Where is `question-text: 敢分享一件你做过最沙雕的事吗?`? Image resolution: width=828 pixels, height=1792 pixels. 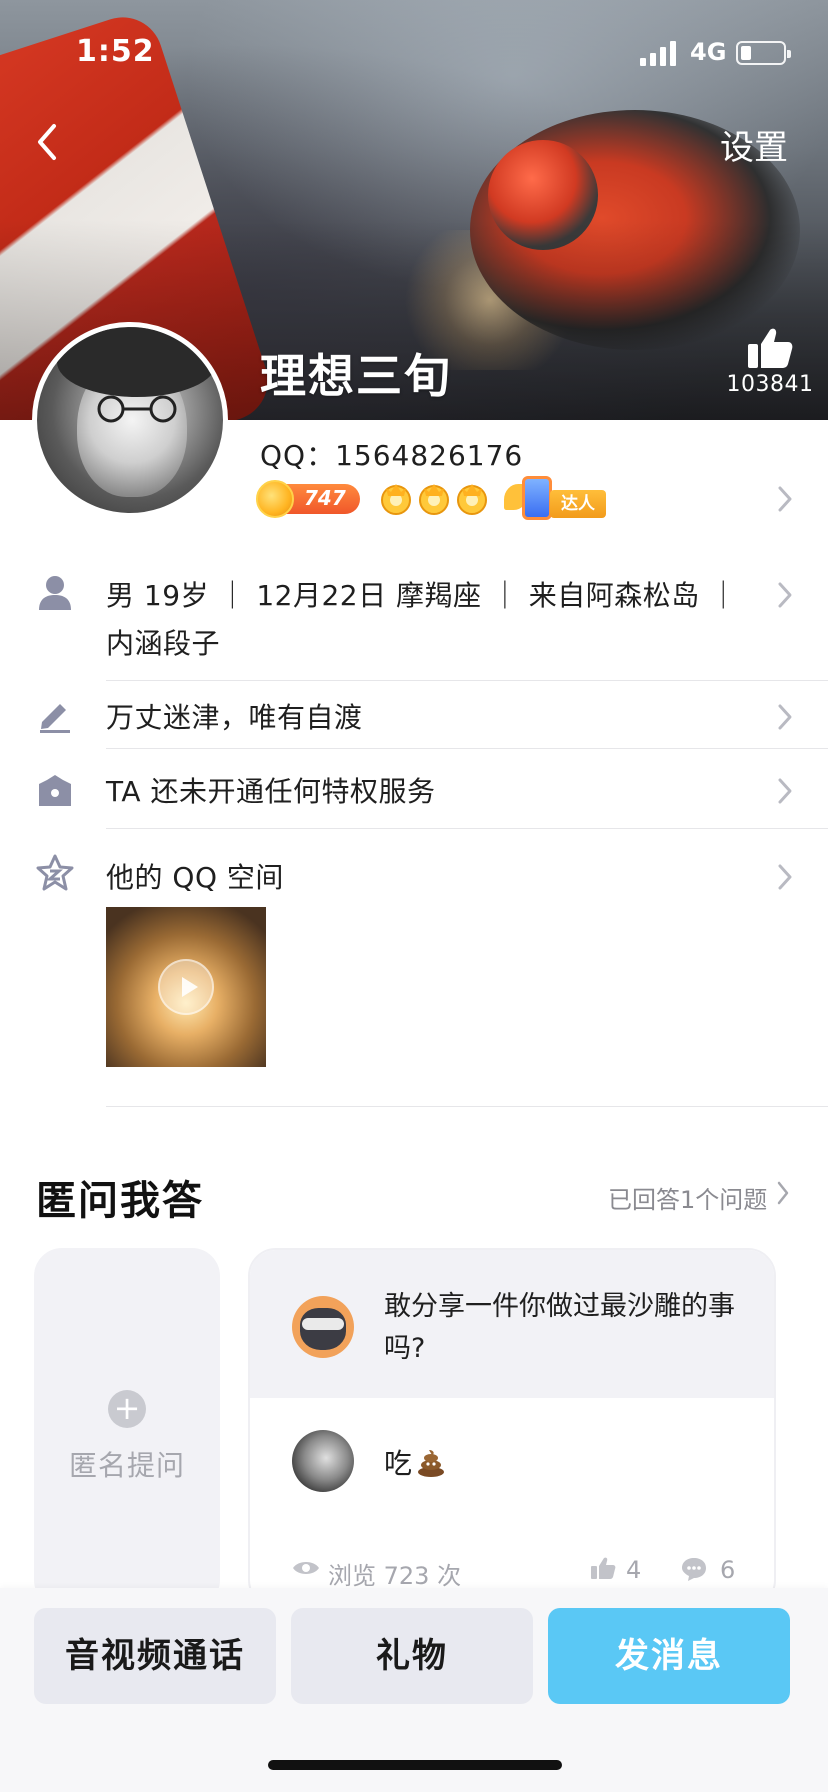
question-text: 敢分享一件你做过最沙雕的事吗? is located at coordinates (559, 1327).